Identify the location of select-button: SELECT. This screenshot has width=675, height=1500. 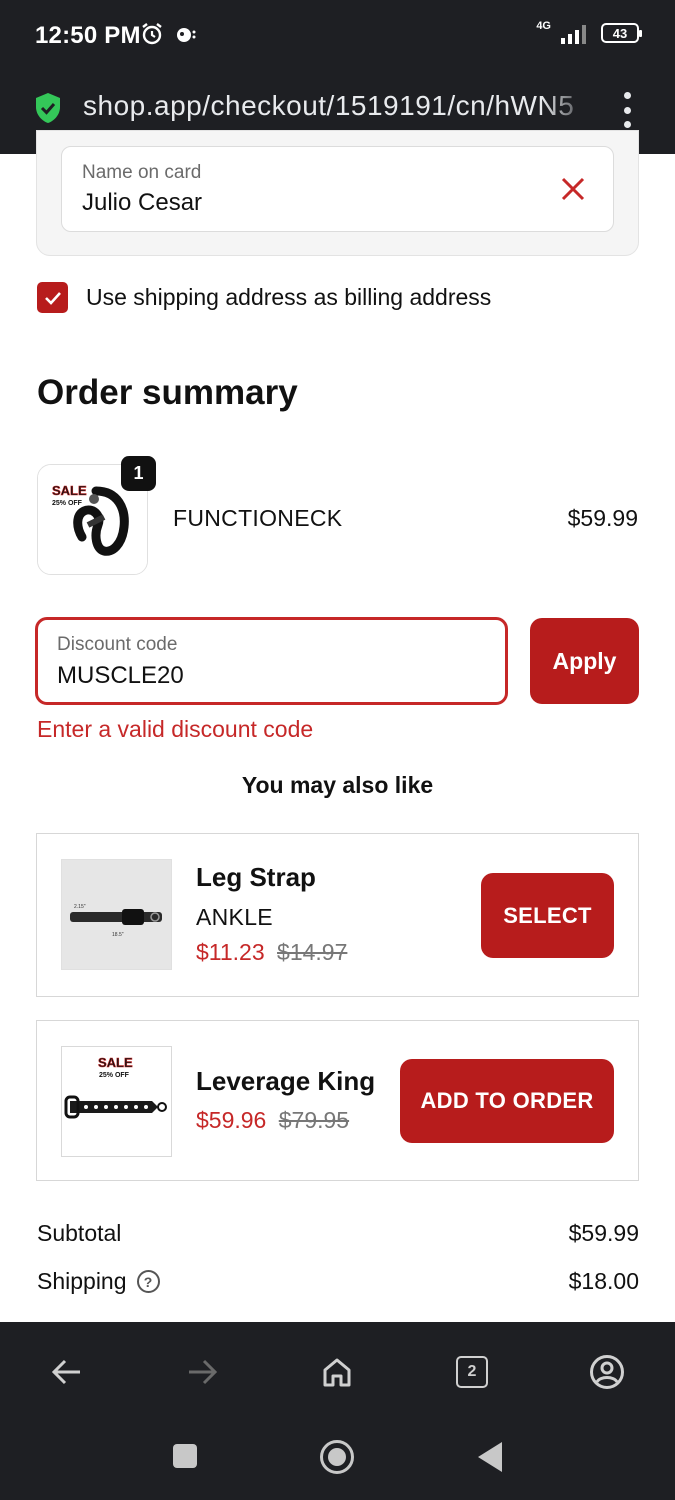
(547, 915).